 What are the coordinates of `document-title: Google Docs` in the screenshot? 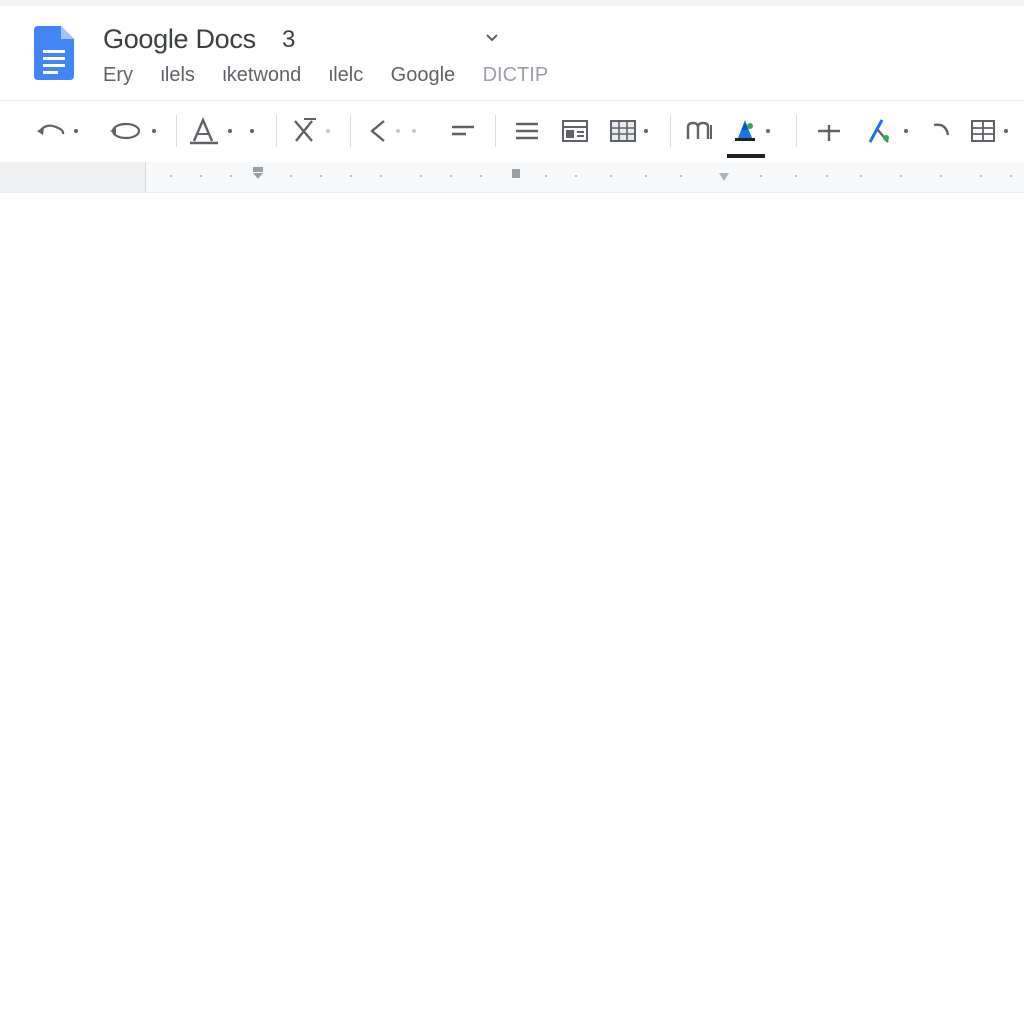 It's located at (179, 39).